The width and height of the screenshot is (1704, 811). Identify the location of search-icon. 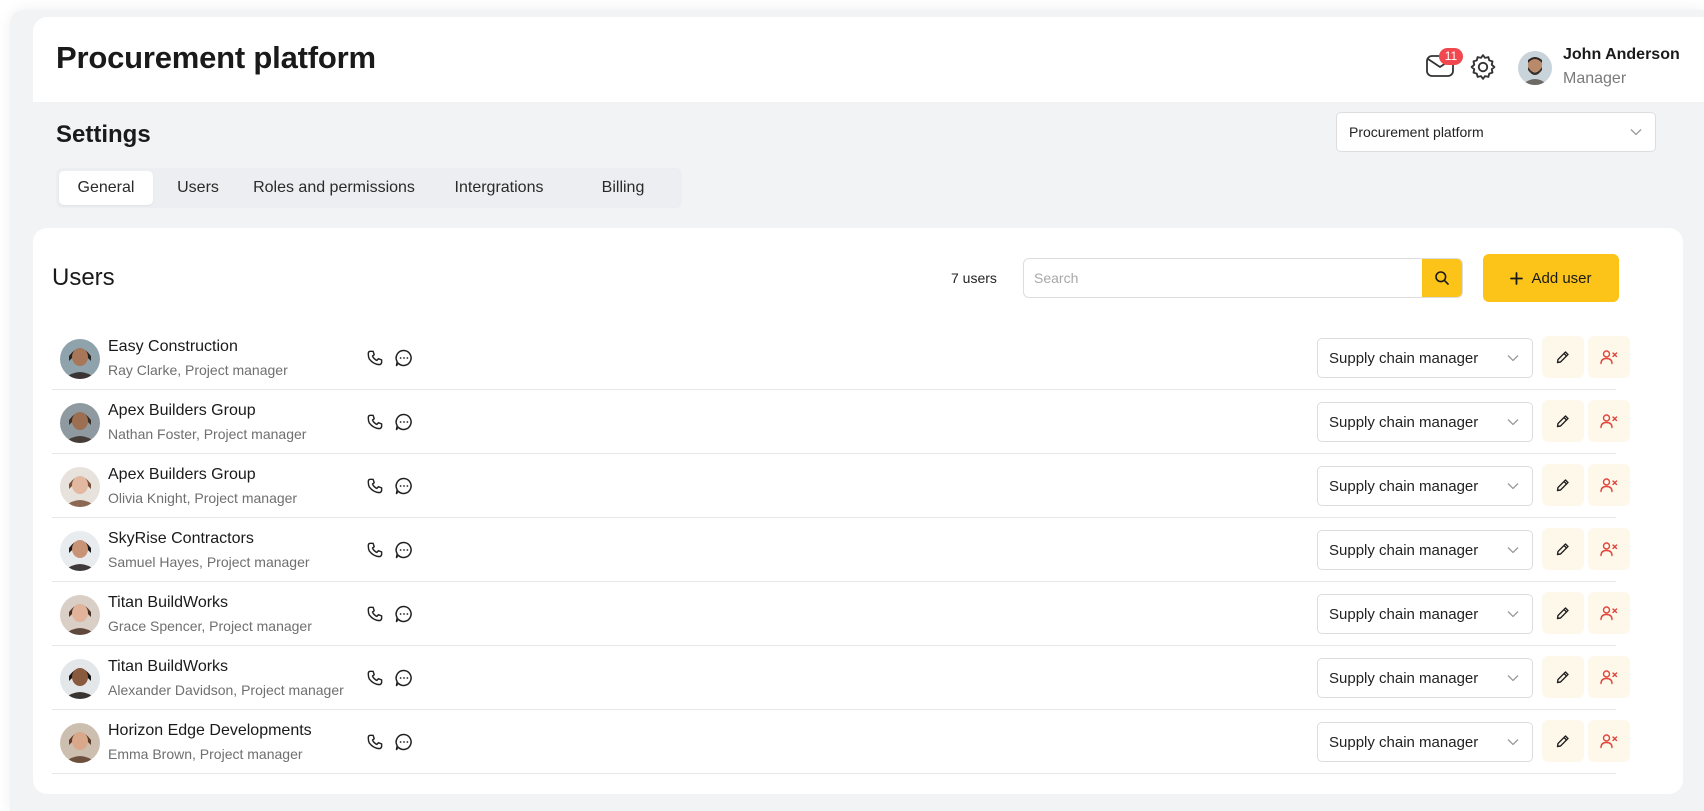
(1442, 278).